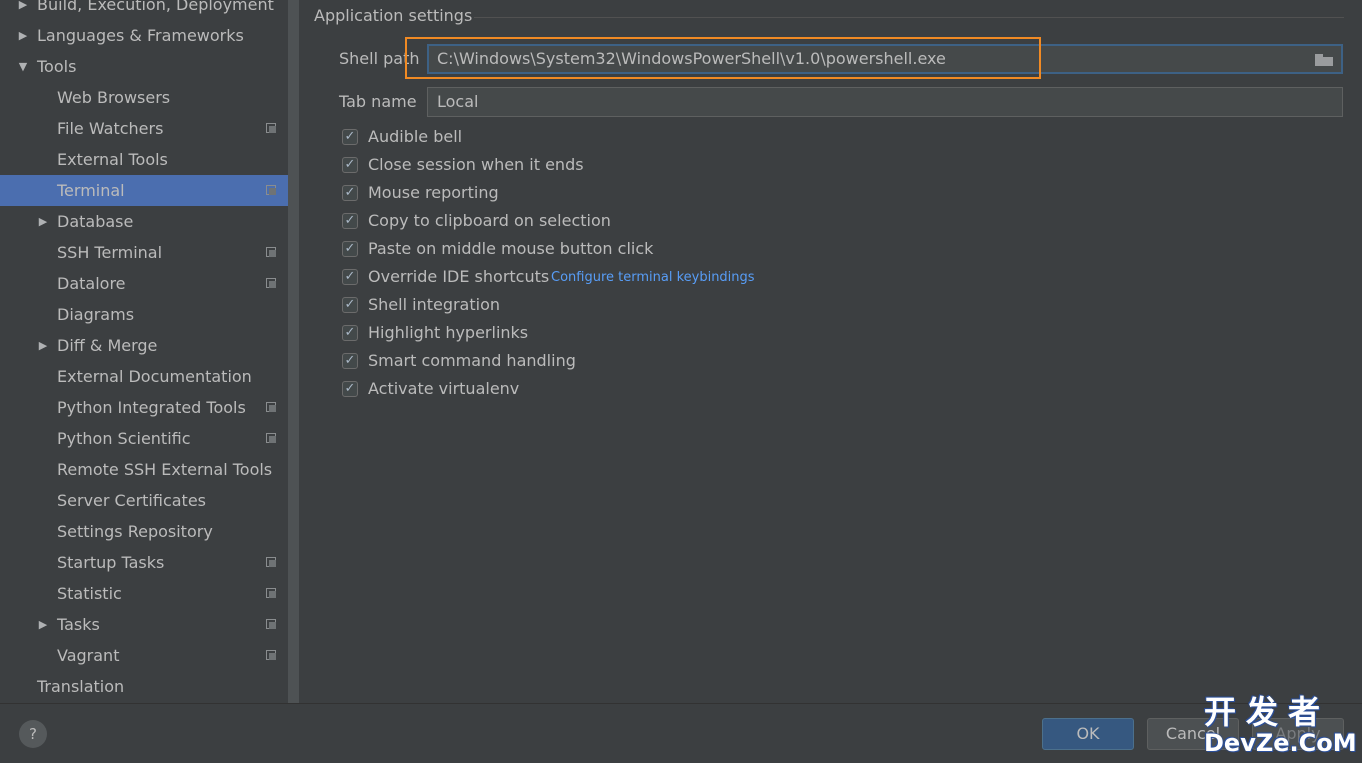 The height and width of the screenshot is (763, 1362). What do you see at coordinates (91, 190) in the screenshot?
I see `sidebar-item-label: Terminal` at bounding box center [91, 190].